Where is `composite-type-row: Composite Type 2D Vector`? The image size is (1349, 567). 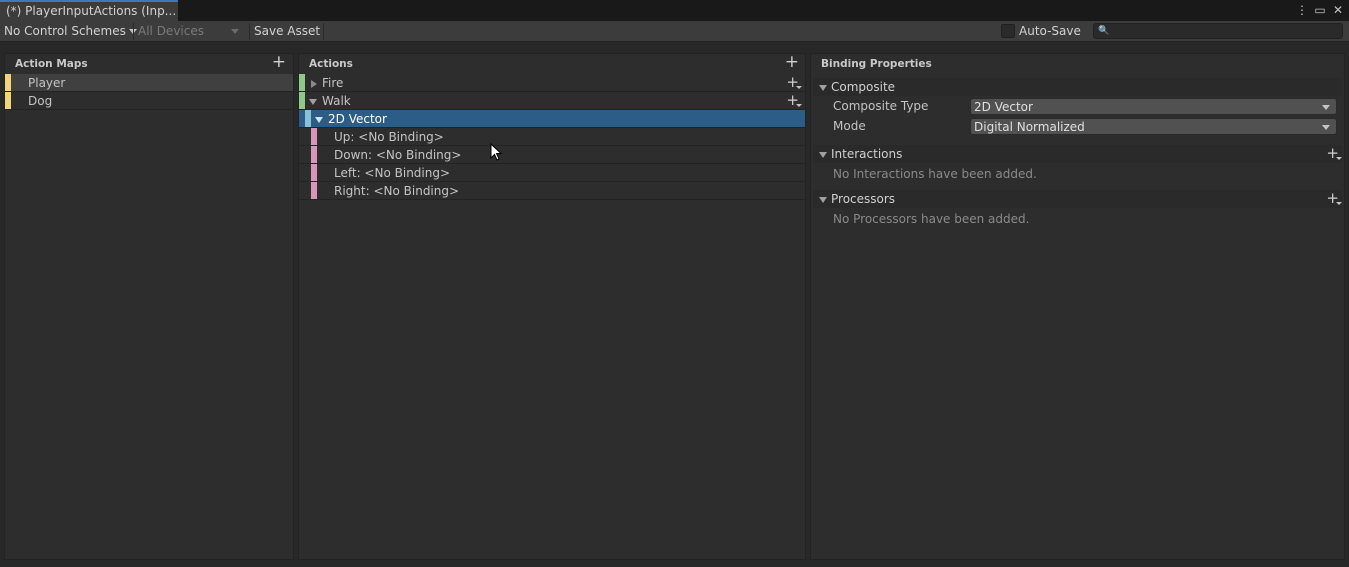 composite-type-row: Composite Type 2D Vector is located at coordinates (1077, 106).